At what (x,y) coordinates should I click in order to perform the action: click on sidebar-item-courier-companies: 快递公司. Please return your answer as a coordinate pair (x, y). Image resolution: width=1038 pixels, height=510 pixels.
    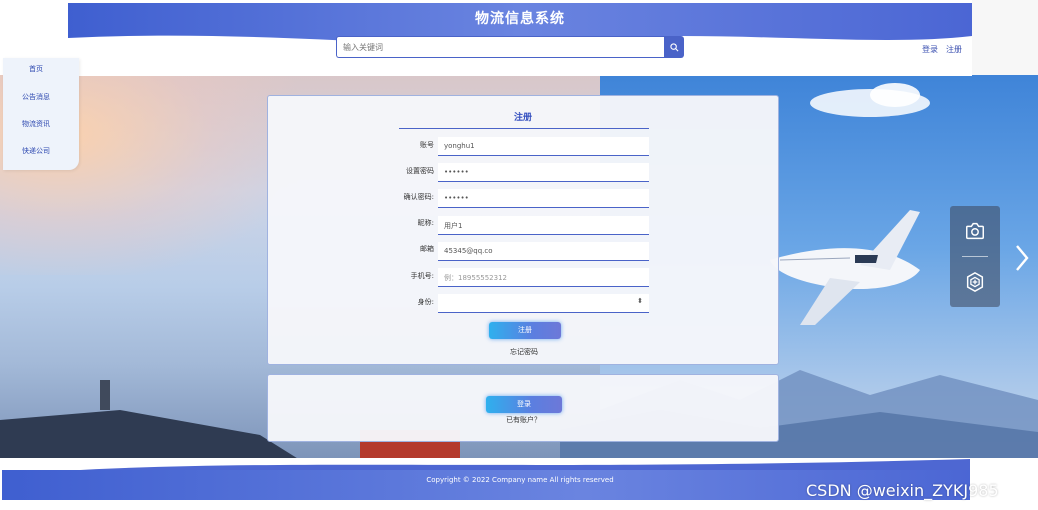
    Looking at the image, I should click on (36, 151).